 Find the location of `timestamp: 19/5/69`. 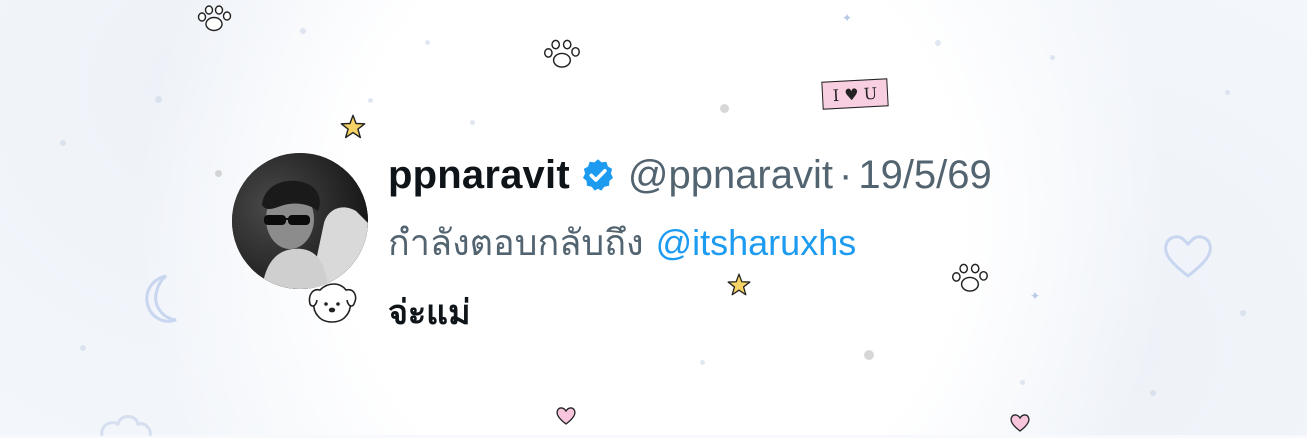

timestamp: 19/5/69 is located at coordinates (924, 175).